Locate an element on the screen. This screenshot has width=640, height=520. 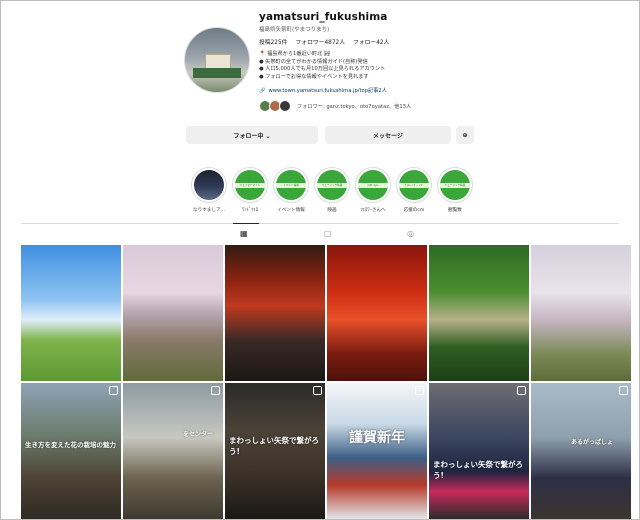
followers-count: フォロワー4872人 is located at coordinates (320, 41).